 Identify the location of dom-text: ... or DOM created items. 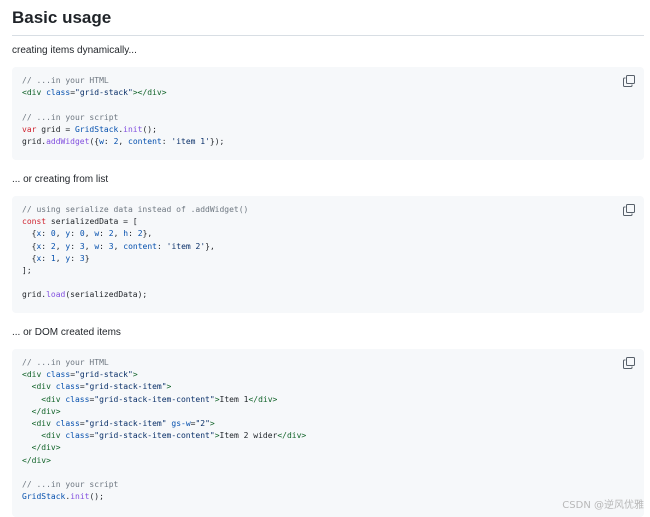
(66, 332).